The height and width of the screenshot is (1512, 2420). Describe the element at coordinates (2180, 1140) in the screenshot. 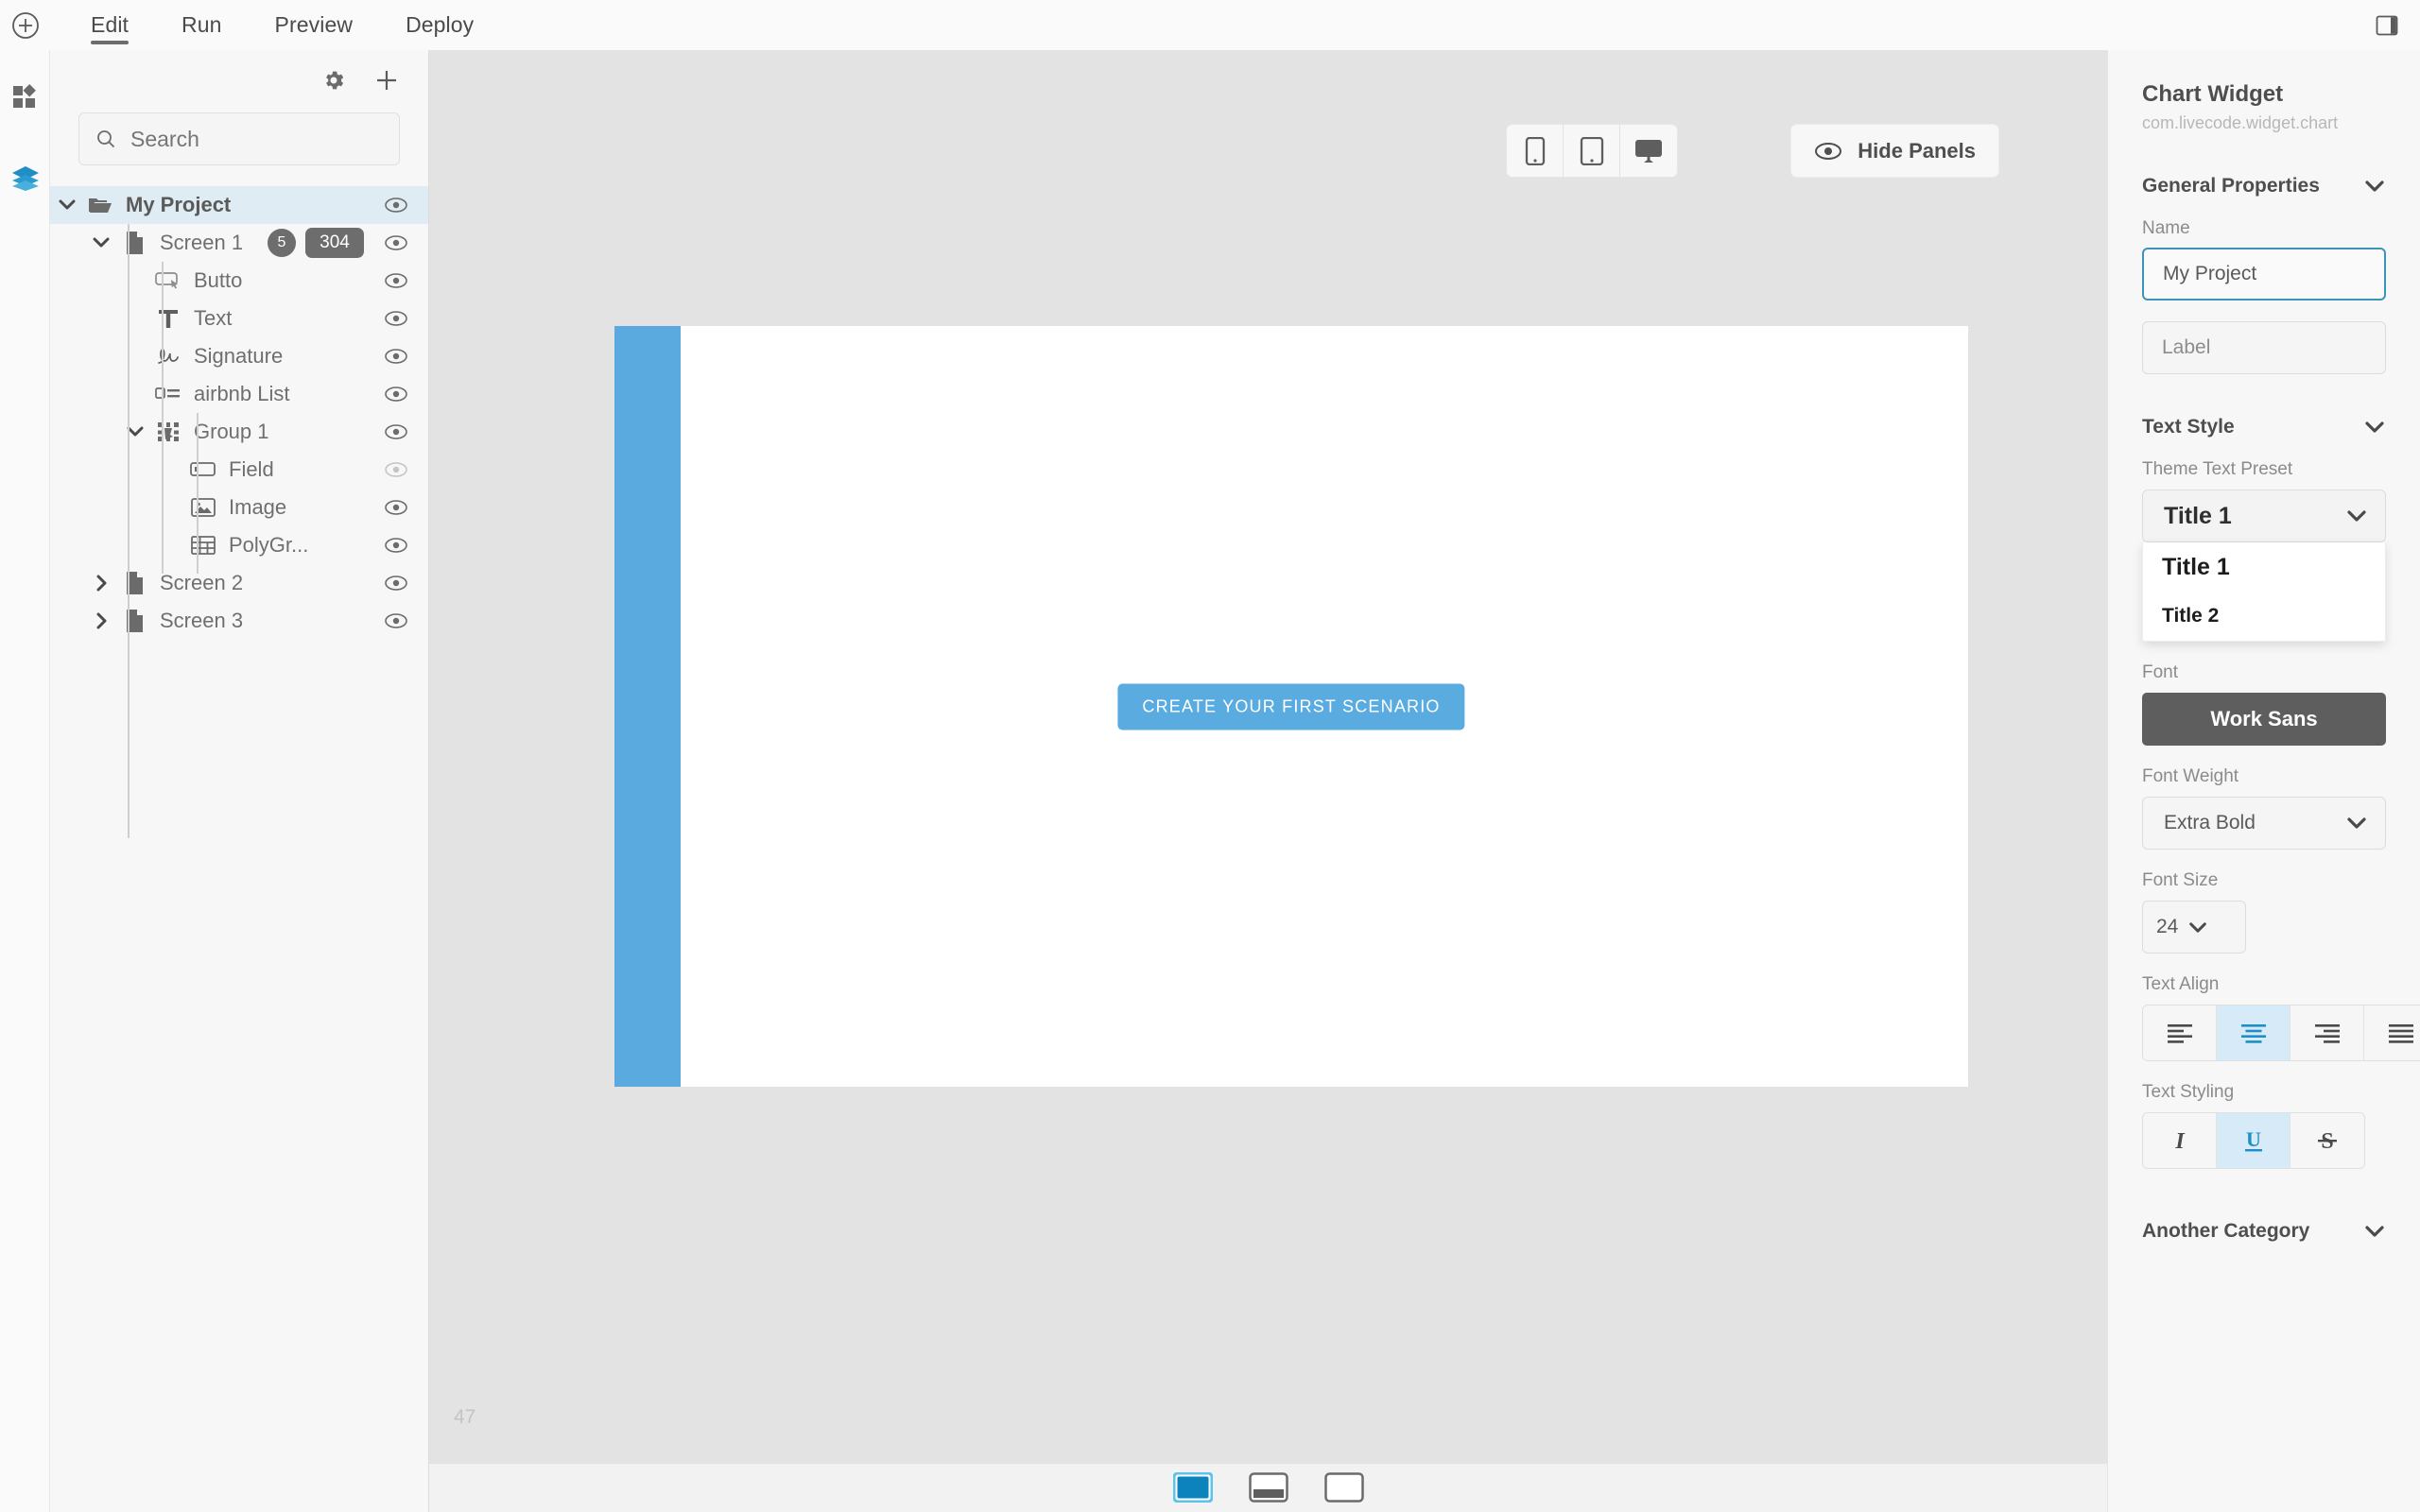

I see `italic-button: I` at that location.